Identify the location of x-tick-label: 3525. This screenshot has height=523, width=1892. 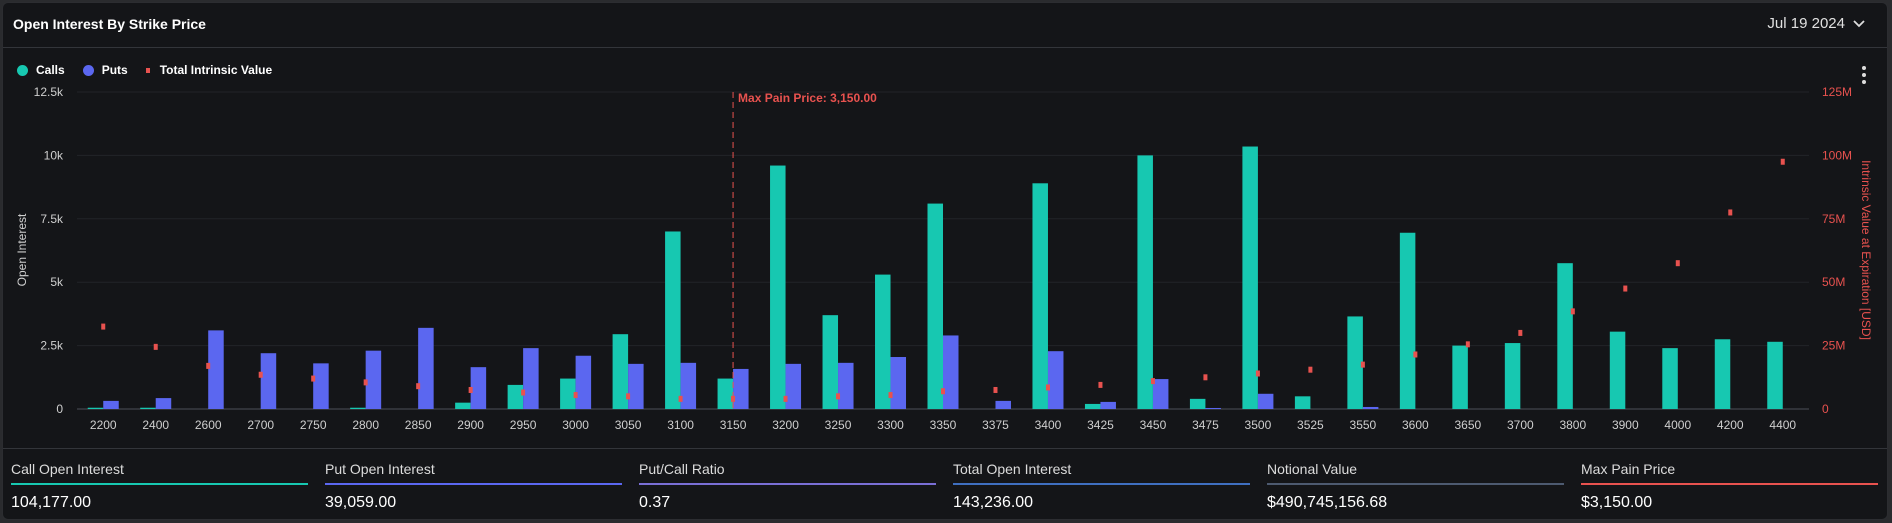
(1310, 425).